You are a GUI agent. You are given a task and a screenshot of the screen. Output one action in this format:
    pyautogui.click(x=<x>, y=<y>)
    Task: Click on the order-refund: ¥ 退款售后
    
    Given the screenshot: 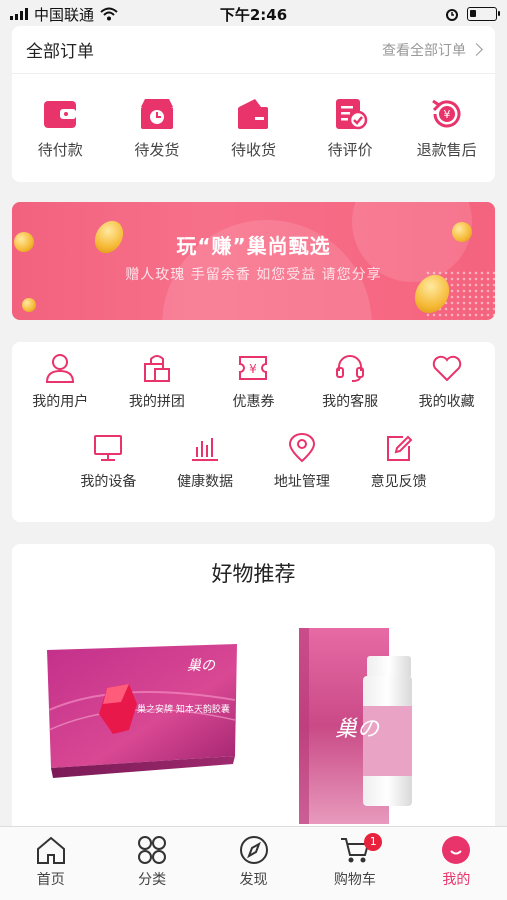 What is the action you would take?
    pyautogui.click(x=446, y=128)
    